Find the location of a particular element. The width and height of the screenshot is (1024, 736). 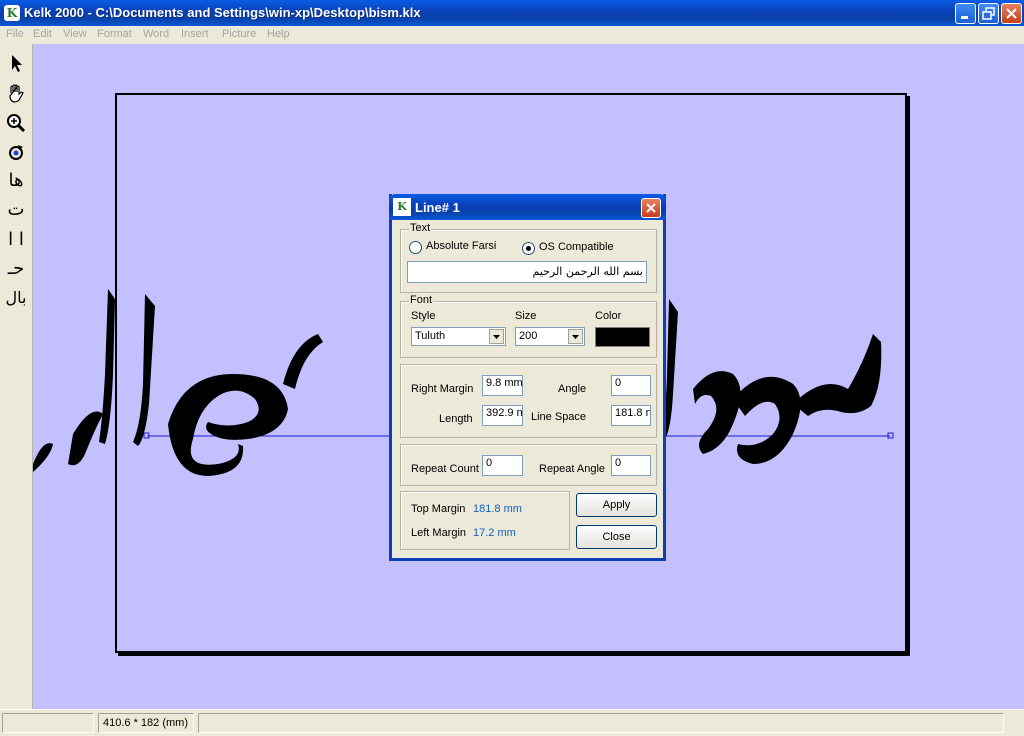

repeat-group: Repeat Count 0 Repeat Angle 0 is located at coordinates (528, 465).